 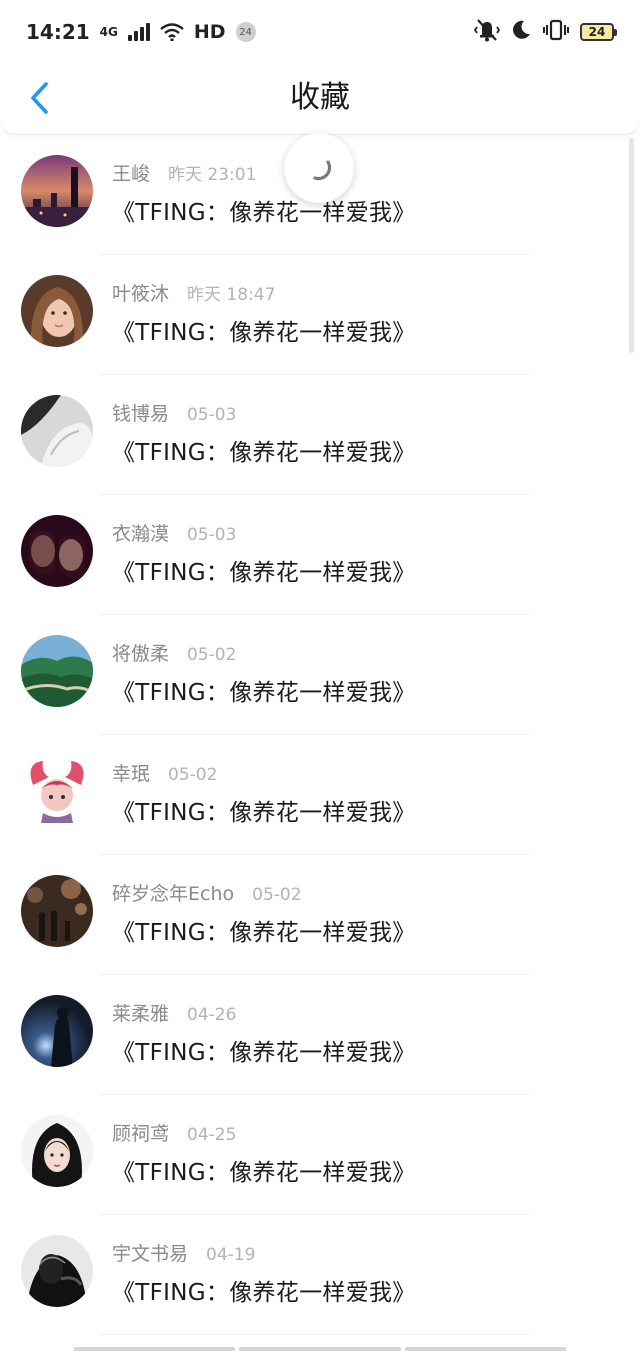 What do you see at coordinates (174, 1012) in the screenshot?
I see `item-meta: 莱柔雅 04-26` at bounding box center [174, 1012].